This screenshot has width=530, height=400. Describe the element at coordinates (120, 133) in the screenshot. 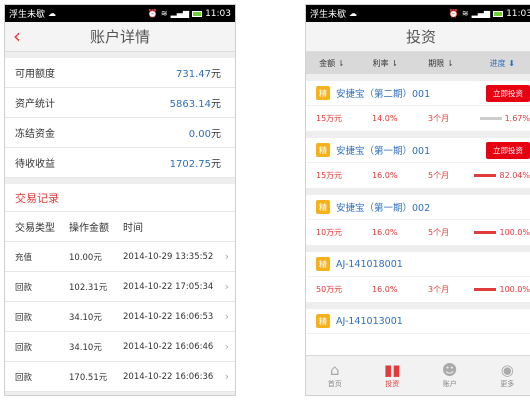

I see `summary-row: 冻结资金 0.00元` at that location.